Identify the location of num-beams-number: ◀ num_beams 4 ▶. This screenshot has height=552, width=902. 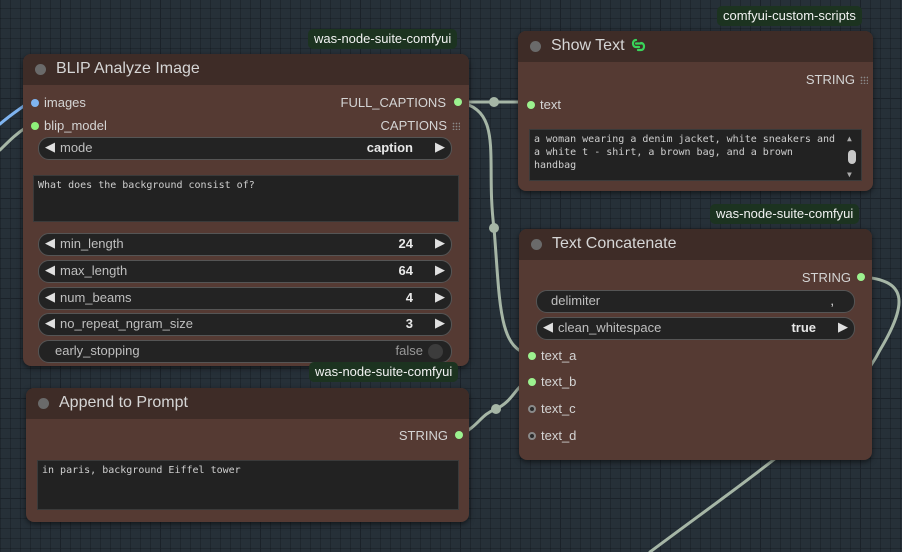
(245, 298).